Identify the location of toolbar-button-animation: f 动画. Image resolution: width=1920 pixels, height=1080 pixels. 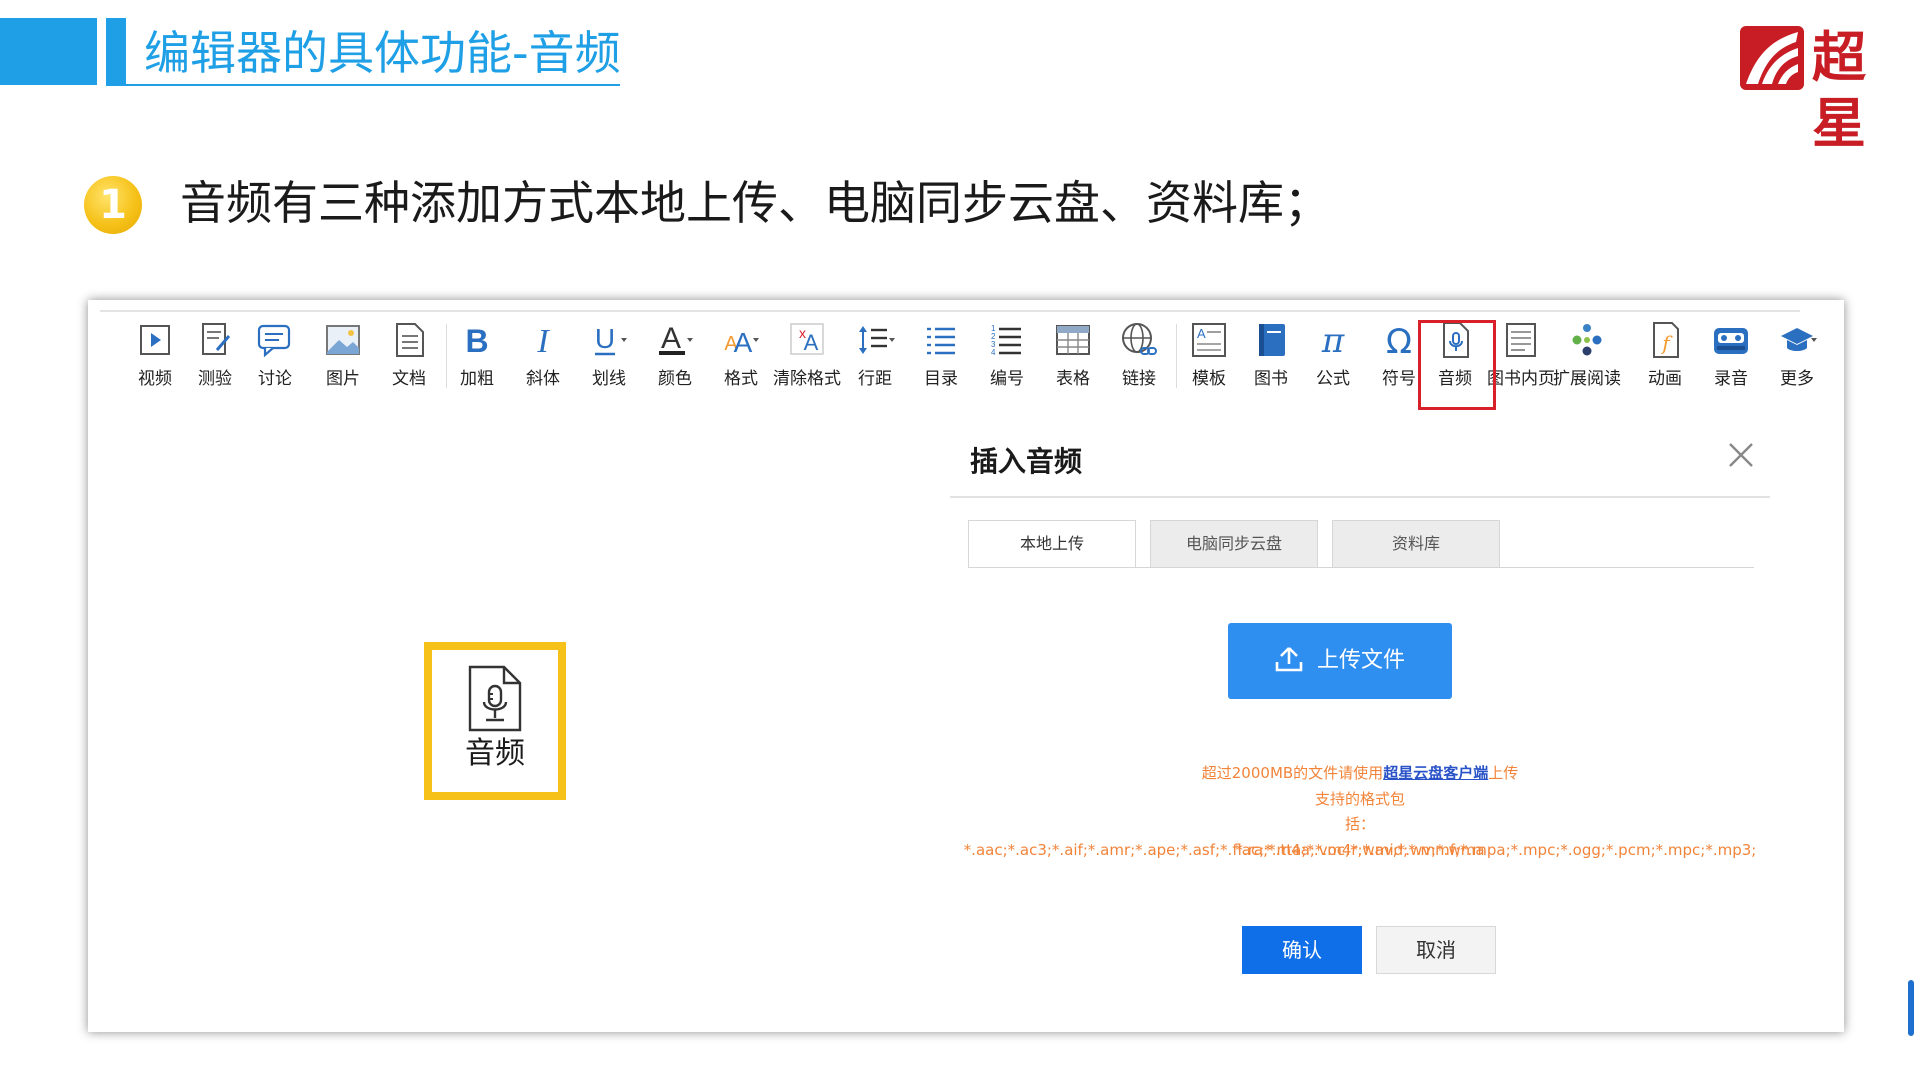
(1665, 354).